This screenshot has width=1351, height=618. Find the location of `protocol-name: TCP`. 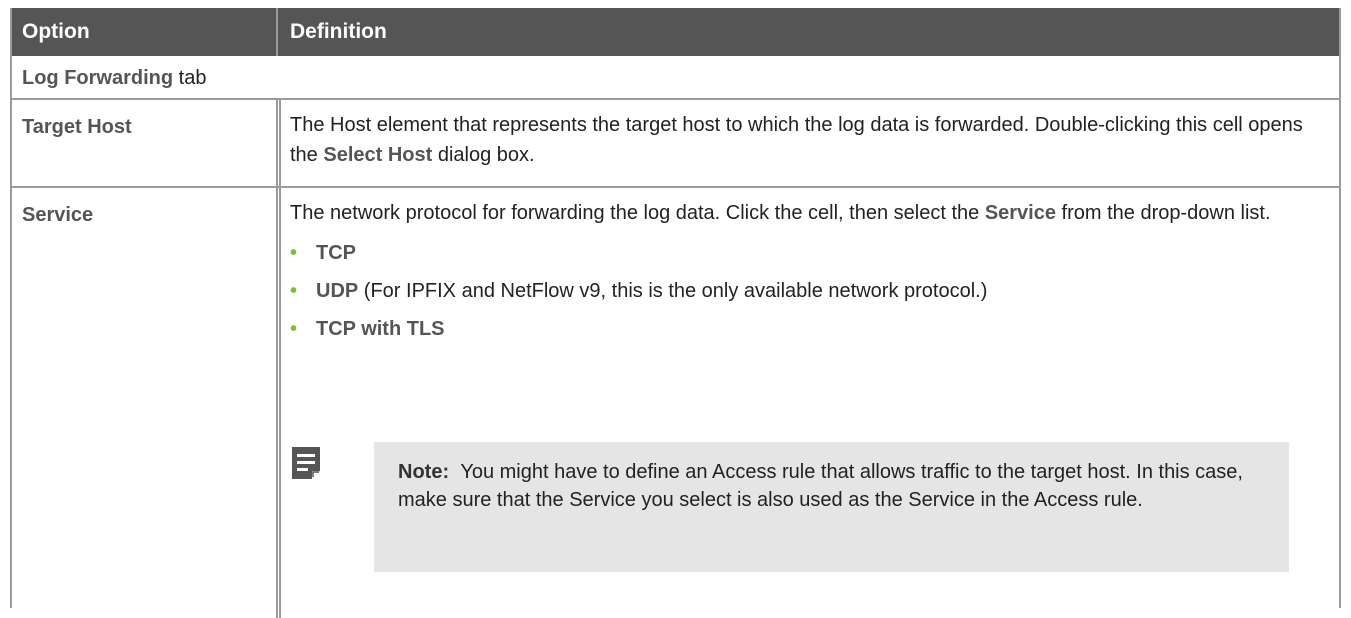

protocol-name: TCP is located at coordinates (336, 253).